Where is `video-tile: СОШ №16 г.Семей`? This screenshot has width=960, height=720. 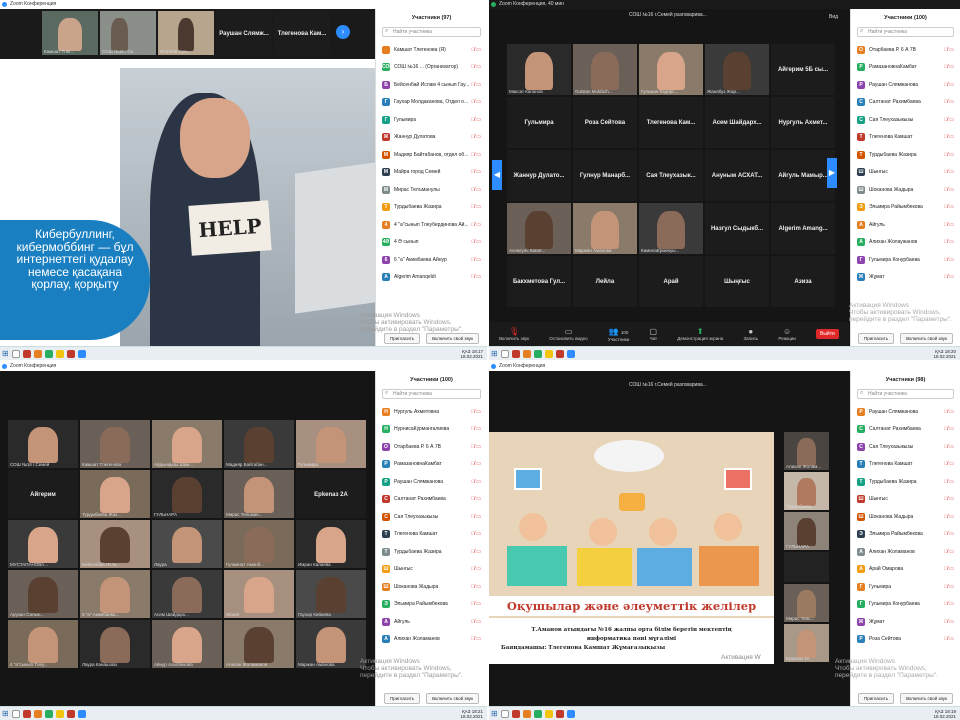 video-tile: СОШ №16 г.Семей is located at coordinates (43, 444).